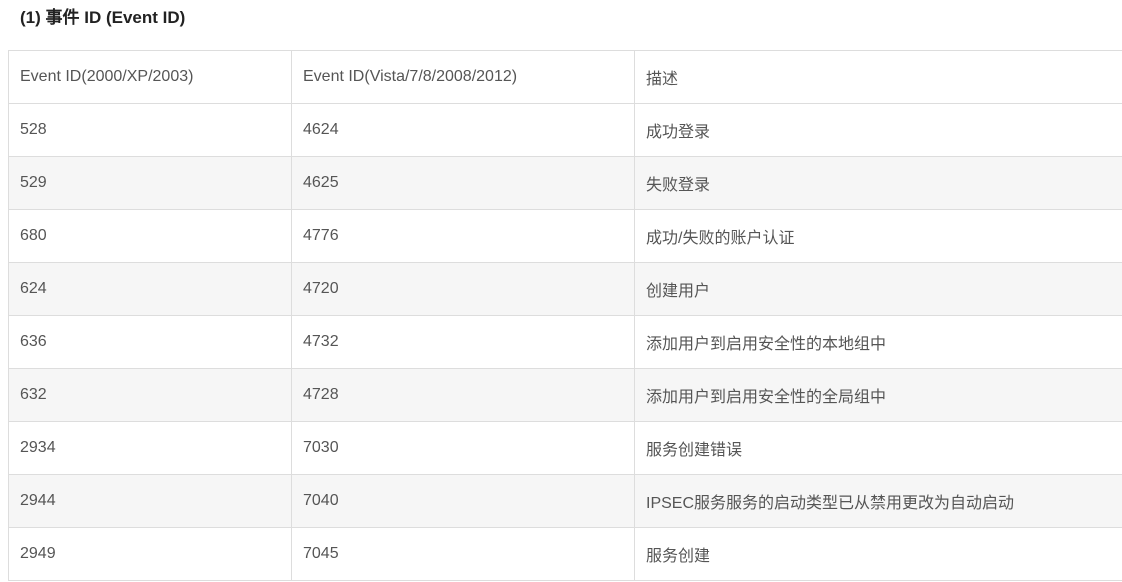 This screenshot has height=582, width=1122. I want to click on header-cell-legacy-id: Event ID(2000/XP/2003), so click(150, 77).